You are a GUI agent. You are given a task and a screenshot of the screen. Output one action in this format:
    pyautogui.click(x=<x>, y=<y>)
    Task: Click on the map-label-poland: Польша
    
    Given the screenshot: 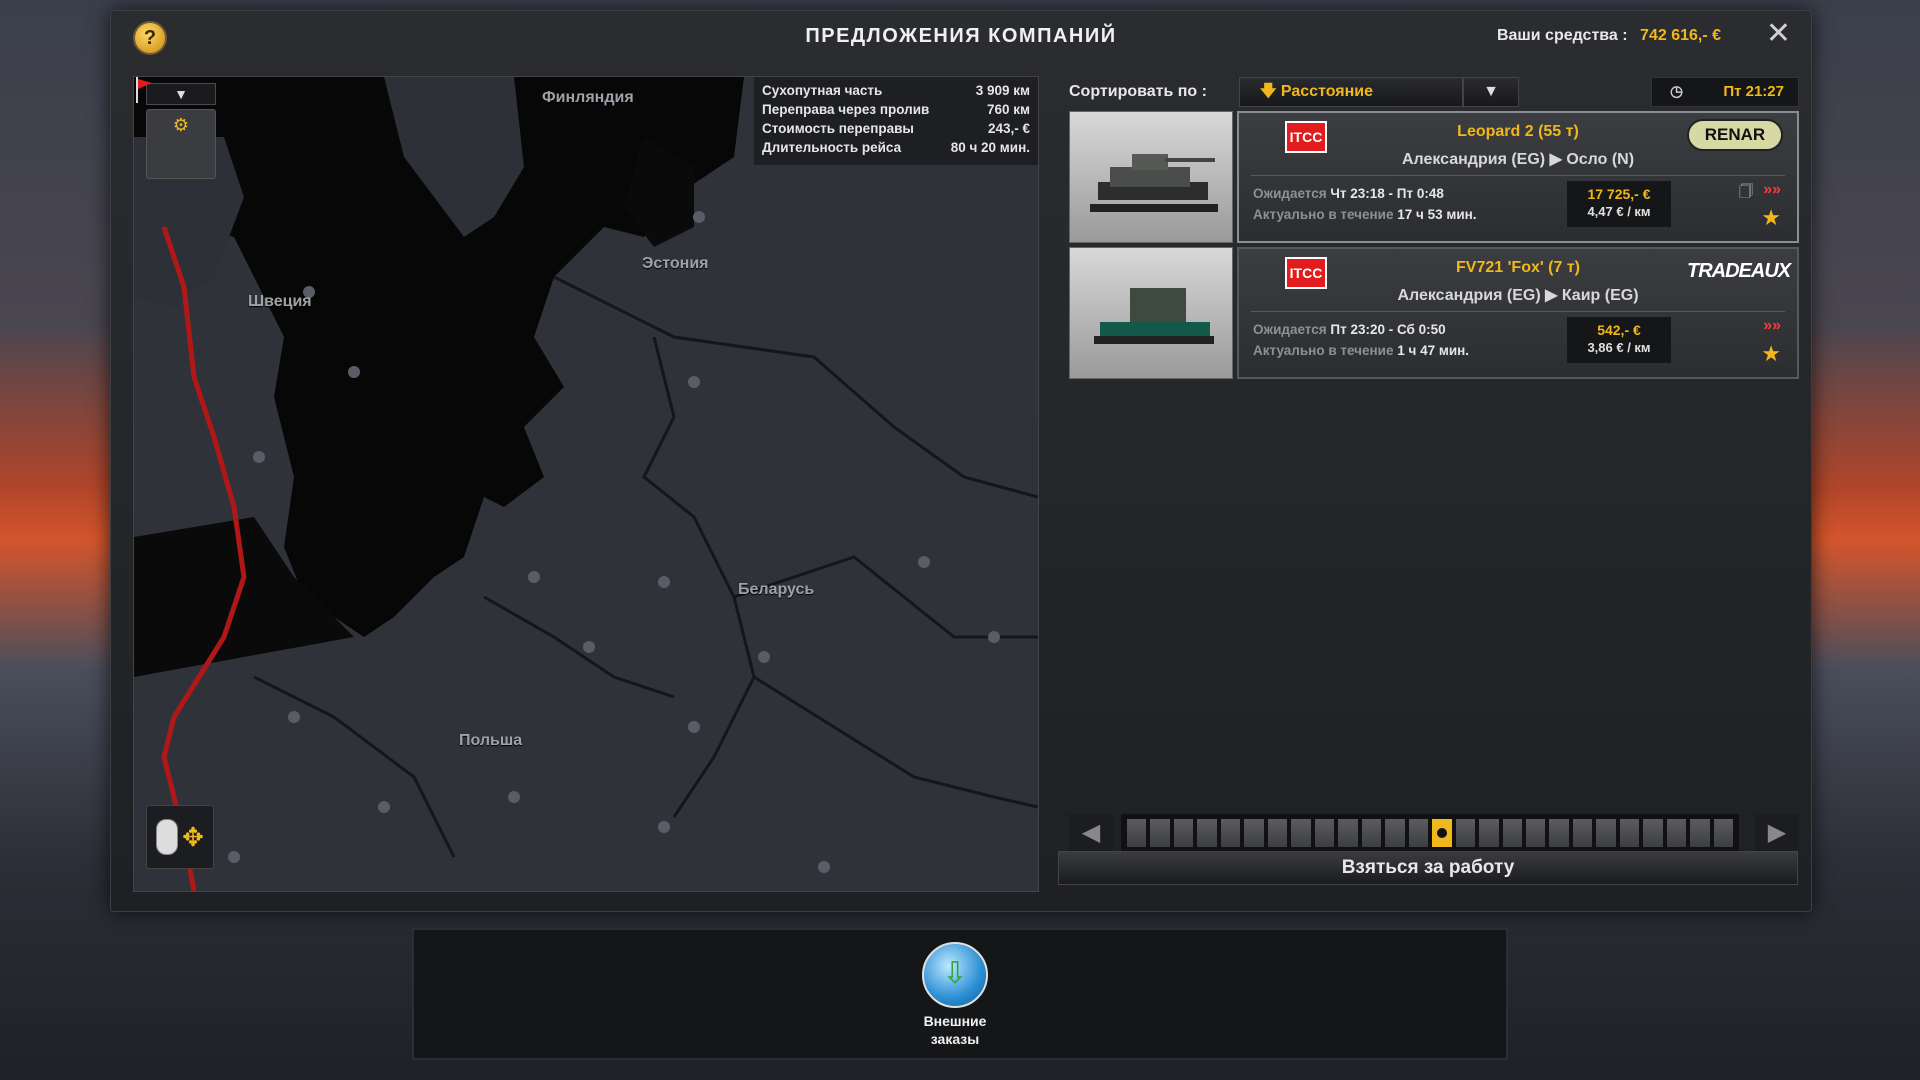 What is the action you would take?
    pyautogui.click(x=491, y=740)
    